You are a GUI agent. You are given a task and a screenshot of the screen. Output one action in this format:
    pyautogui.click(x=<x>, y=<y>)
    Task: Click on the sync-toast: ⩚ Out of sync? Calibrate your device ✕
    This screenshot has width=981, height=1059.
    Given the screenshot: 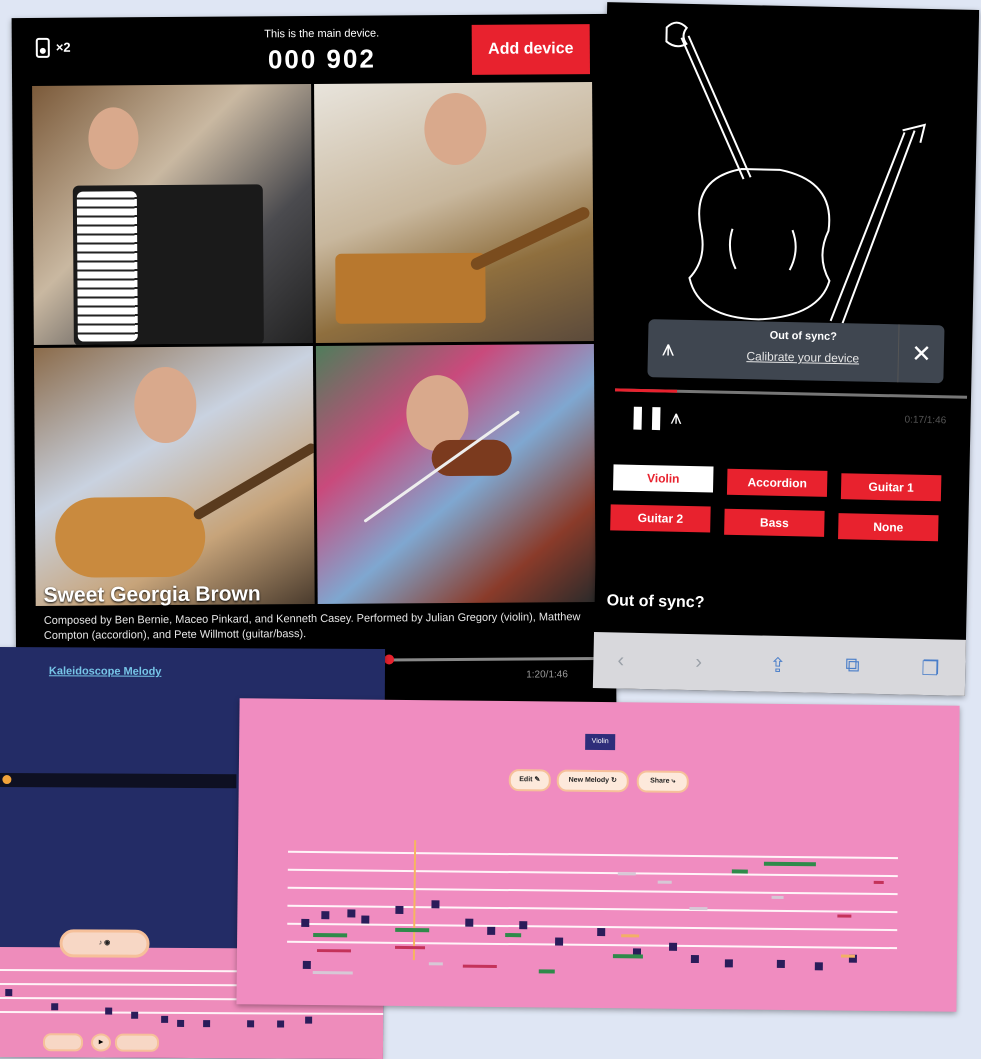 What is the action you would take?
    pyautogui.click(x=796, y=351)
    